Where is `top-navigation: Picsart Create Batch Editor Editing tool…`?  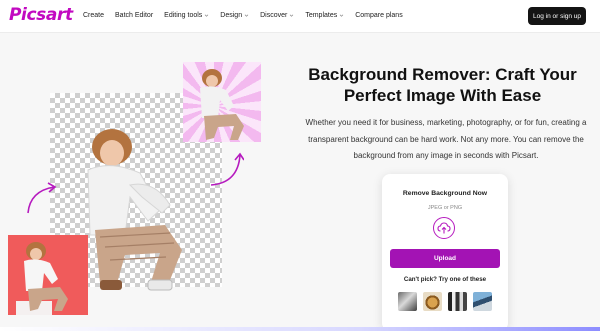
top-navigation: Picsart Create Batch Editor Editing tool… is located at coordinates (300, 16).